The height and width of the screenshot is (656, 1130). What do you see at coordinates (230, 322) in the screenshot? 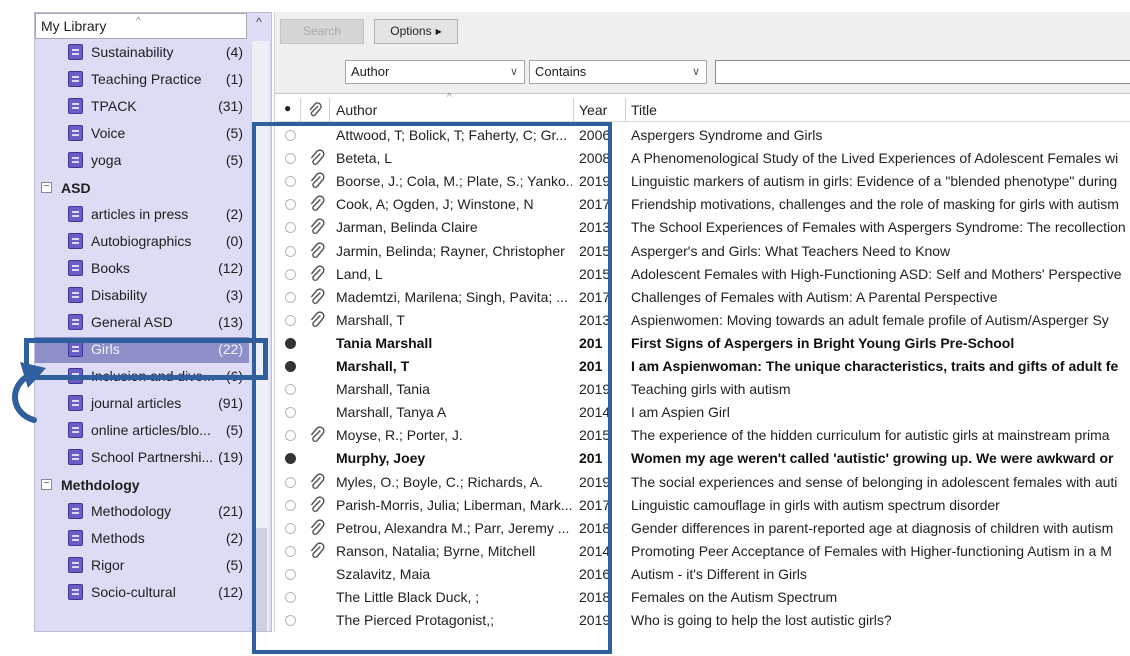
I see `group-count: (13)` at bounding box center [230, 322].